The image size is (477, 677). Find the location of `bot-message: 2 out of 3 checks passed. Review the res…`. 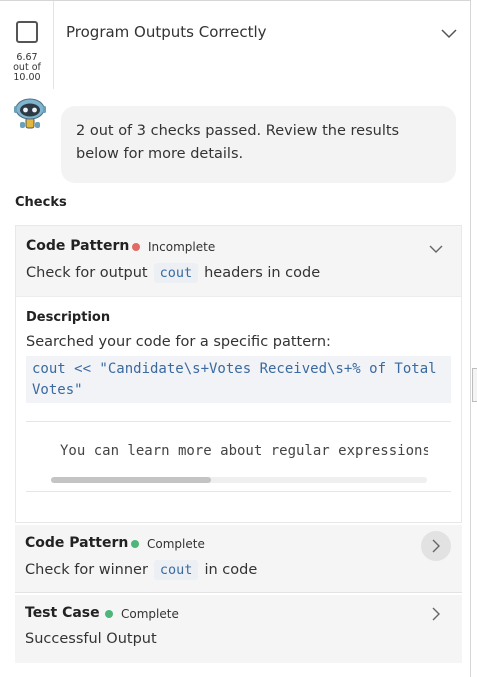

bot-message: 2 out of 3 checks passed. Review the res… is located at coordinates (258, 144).